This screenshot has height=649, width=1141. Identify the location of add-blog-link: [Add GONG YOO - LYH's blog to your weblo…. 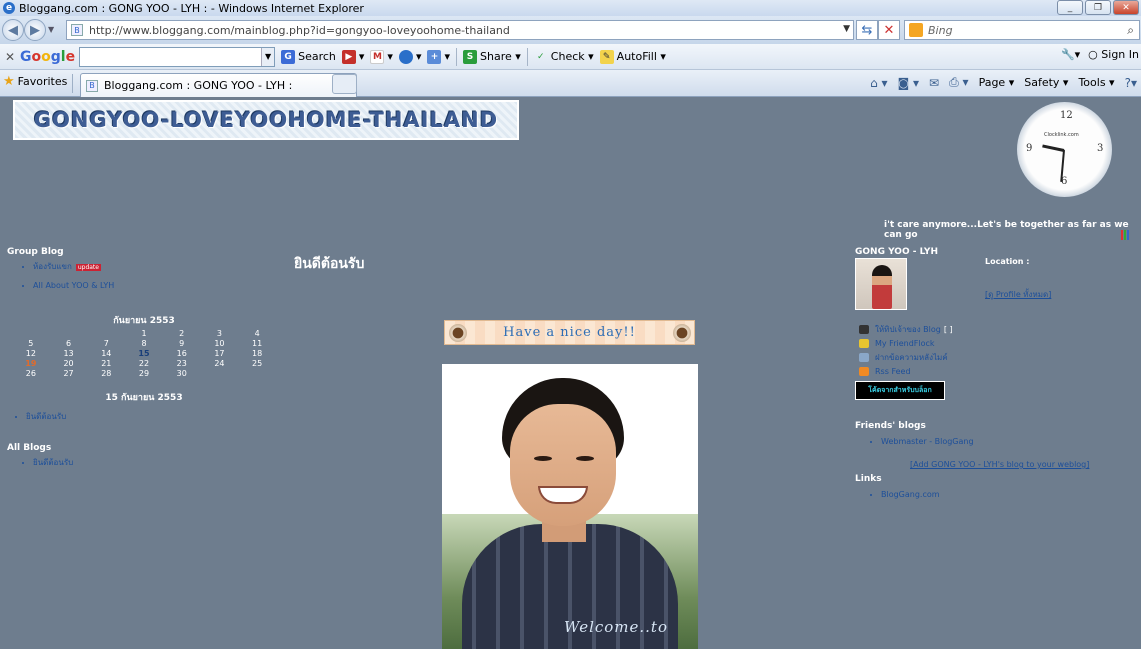
(999, 464).